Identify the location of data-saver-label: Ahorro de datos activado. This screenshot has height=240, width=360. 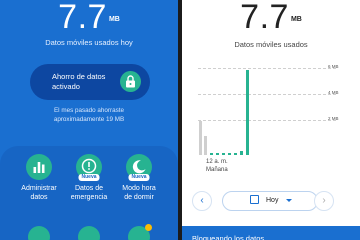
(79, 81).